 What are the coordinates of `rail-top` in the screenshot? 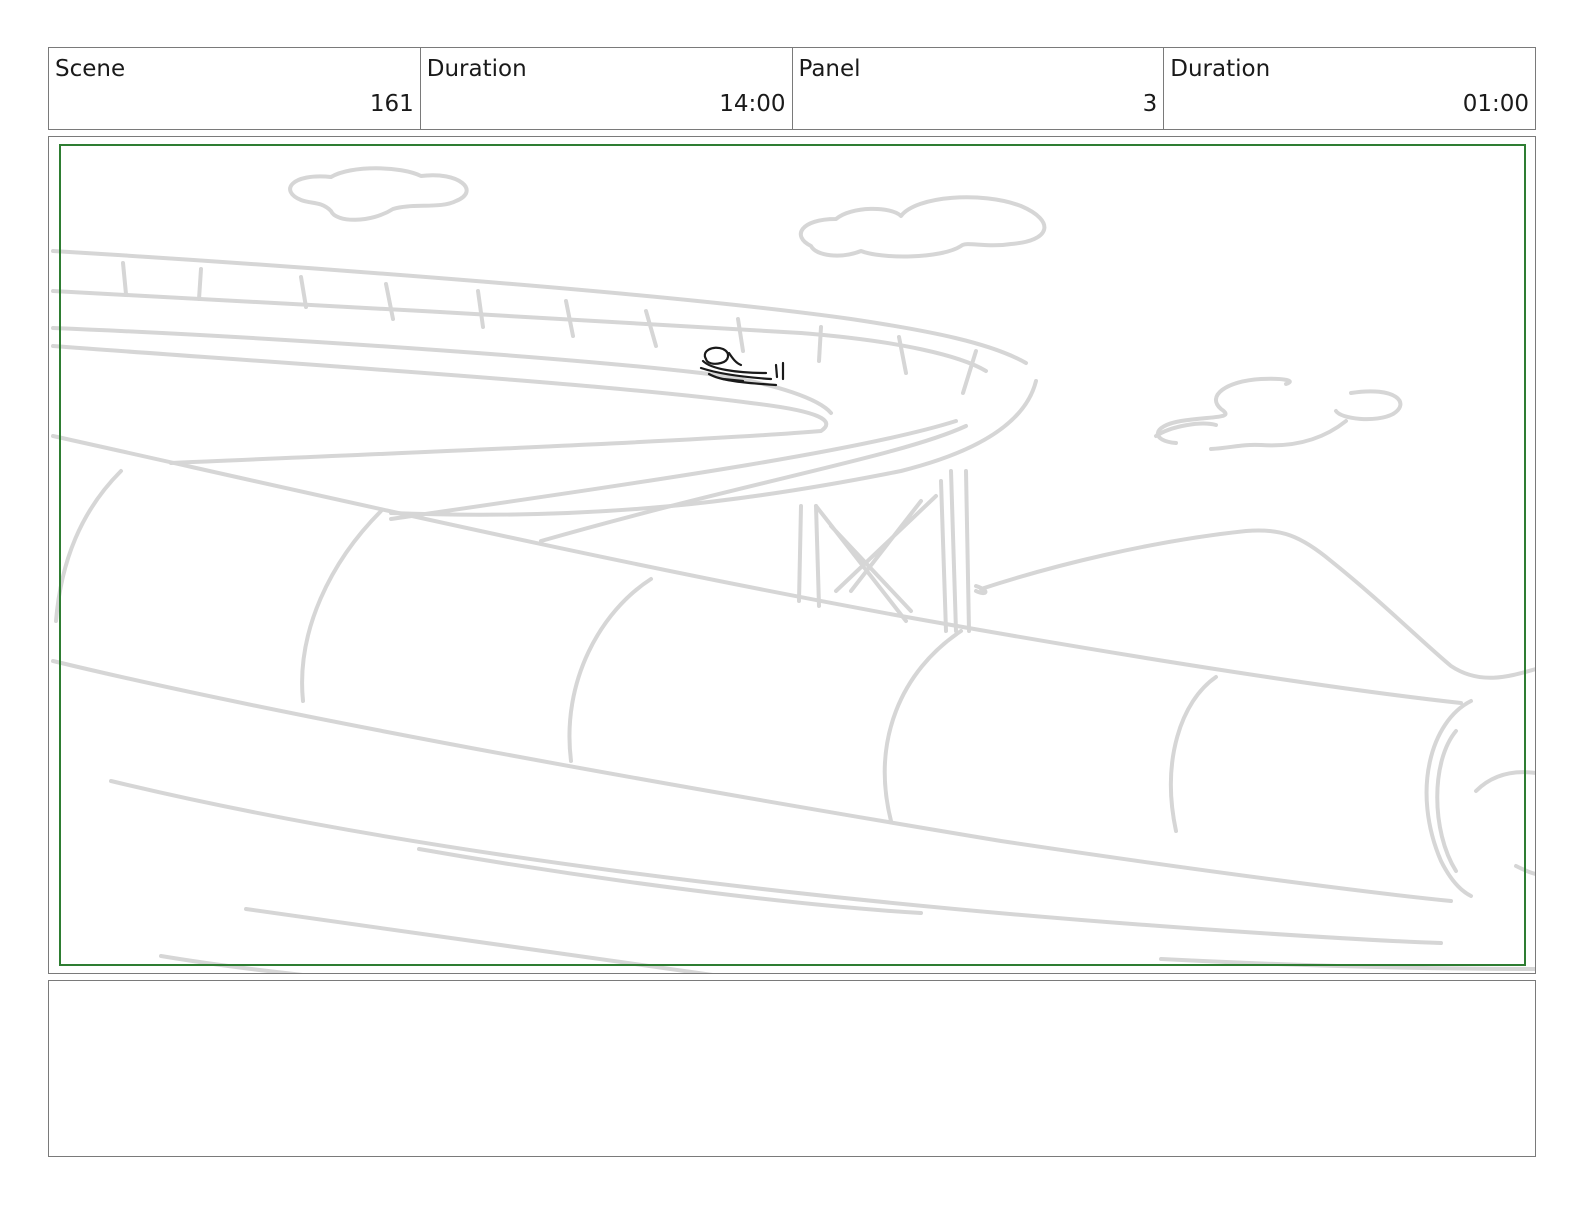 It's located at (539, 307).